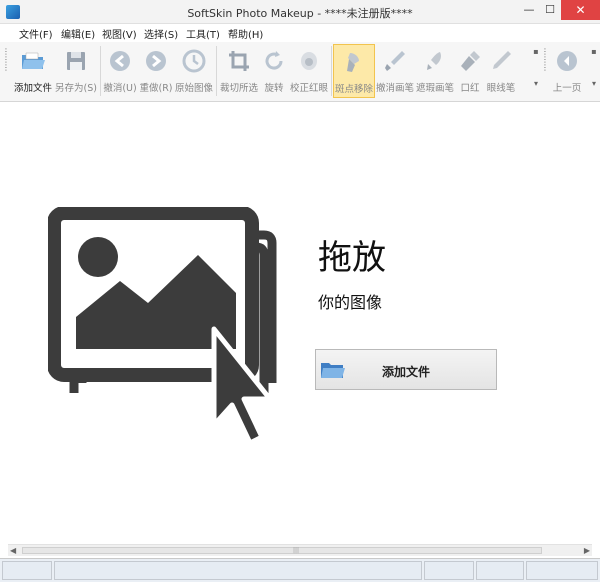 The image size is (600, 582). I want to click on previous-page-icon, so click(567, 61).